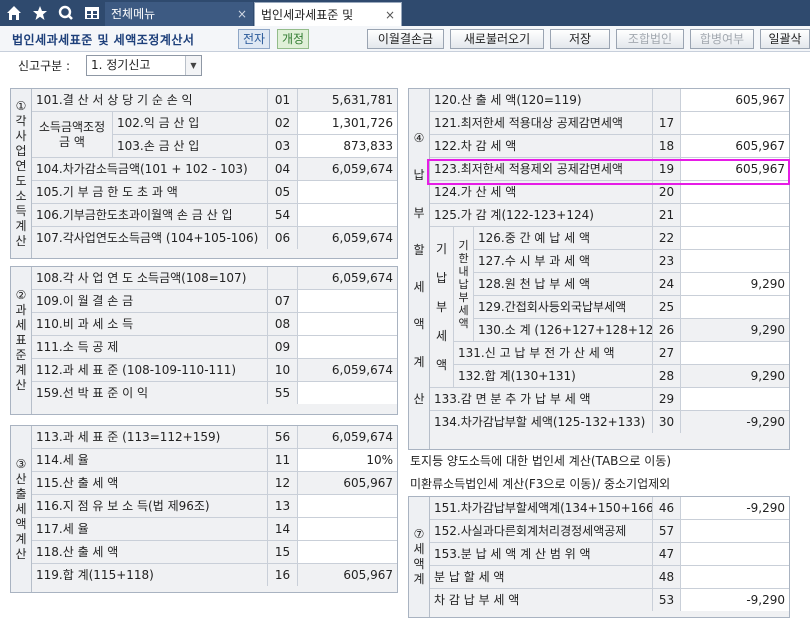 The height and width of the screenshot is (632, 810). What do you see at coordinates (631, 307) in the screenshot?
I see `table-row: 129.간접회사등외국납부세액 25` at bounding box center [631, 307].